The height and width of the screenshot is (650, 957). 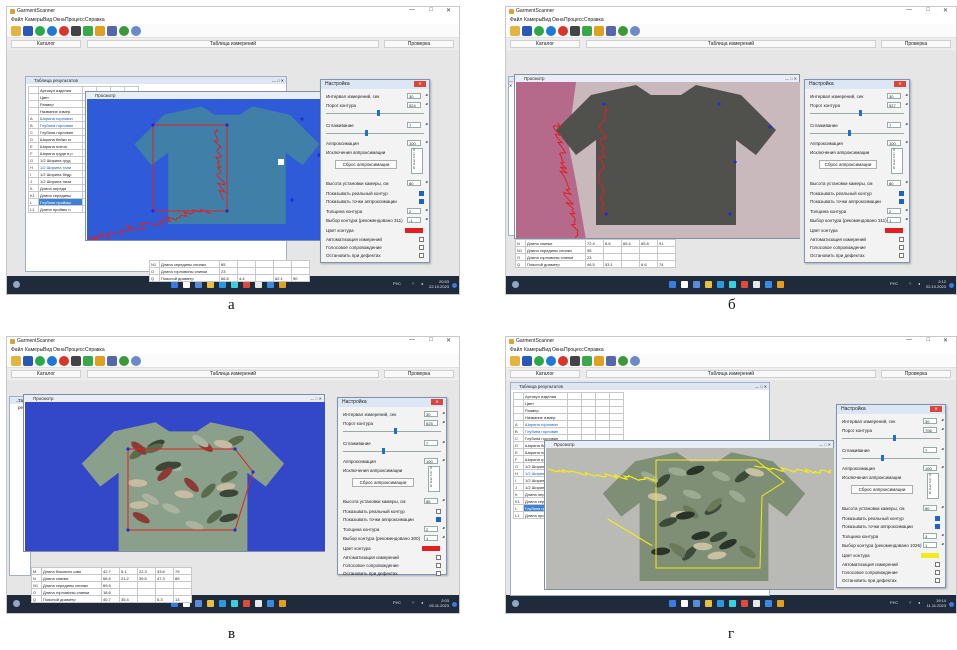 I want to click on contour-thickness-spin: 3, so click(x=933, y=536).